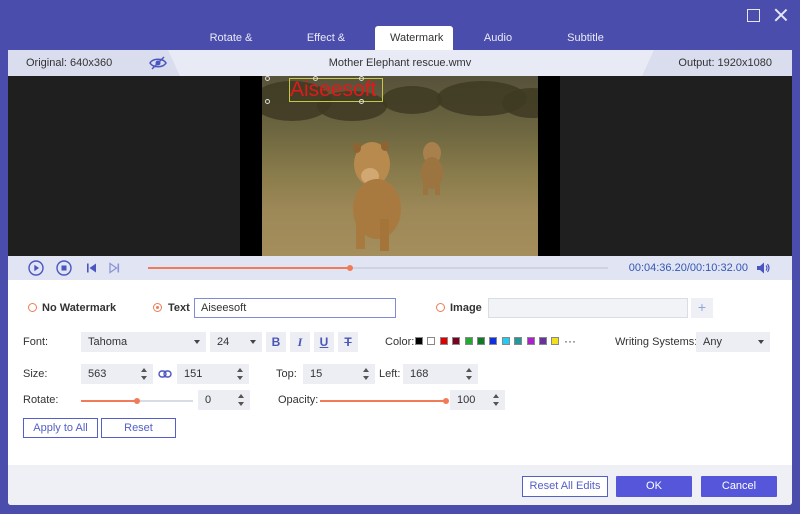 This screenshot has height=514, width=800. Describe the element at coordinates (657, 268) in the screenshot. I see `current-time: 00:04:36.20` at that location.